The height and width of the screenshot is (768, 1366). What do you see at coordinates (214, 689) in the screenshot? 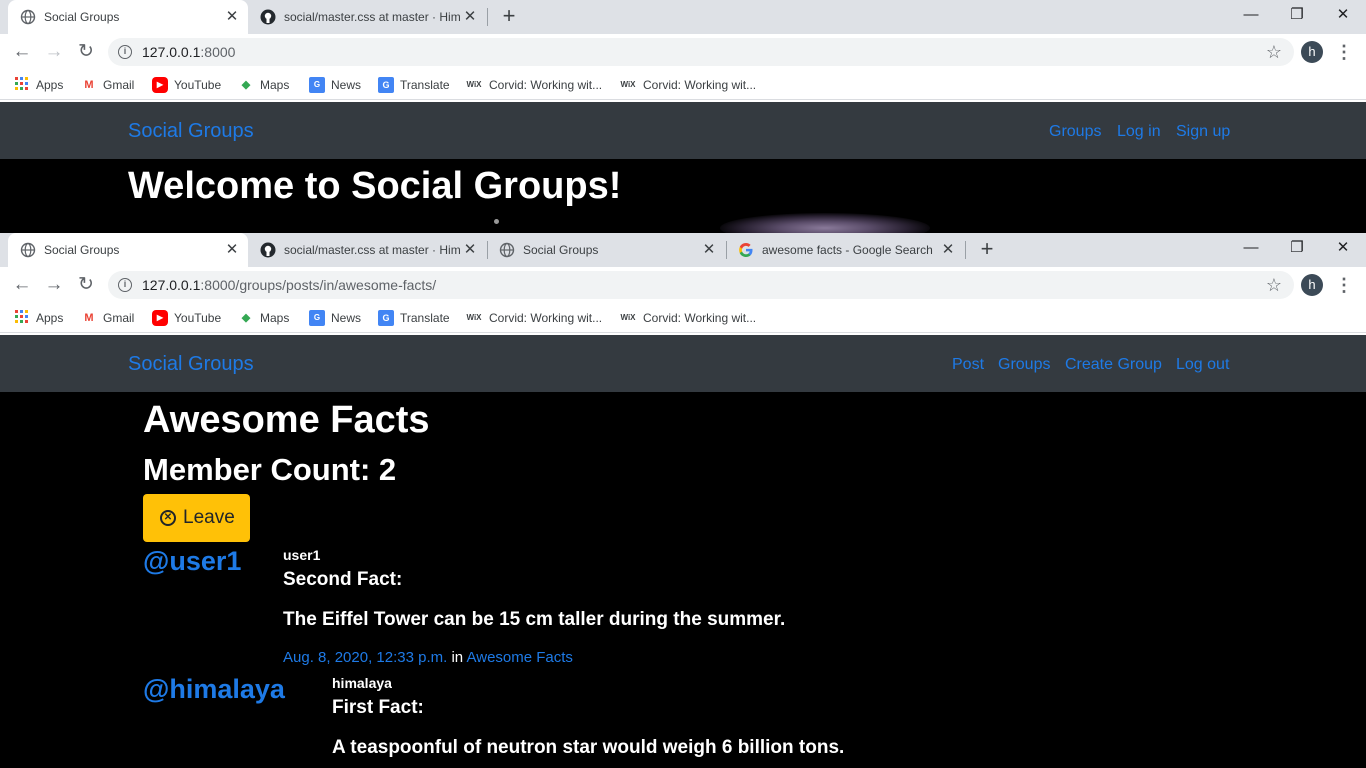
I see `post-author-link: @himalaya` at bounding box center [214, 689].